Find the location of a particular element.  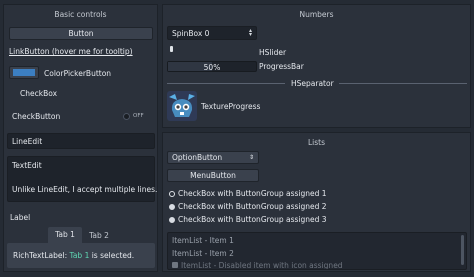

tab-bar: Tab 1 Tab 2 is located at coordinates (83, 235).